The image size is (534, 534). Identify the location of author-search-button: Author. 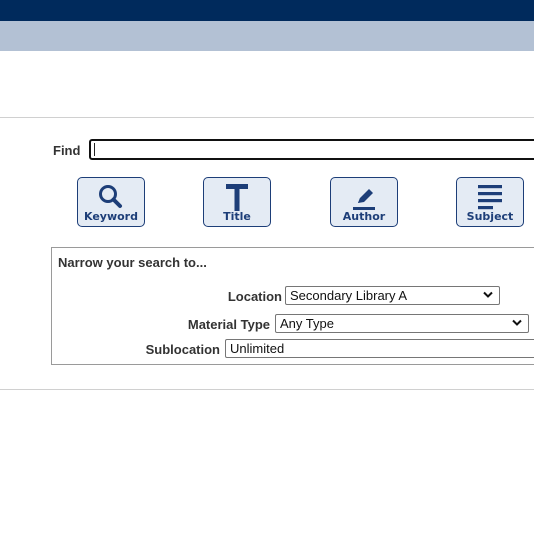
(364, 202).